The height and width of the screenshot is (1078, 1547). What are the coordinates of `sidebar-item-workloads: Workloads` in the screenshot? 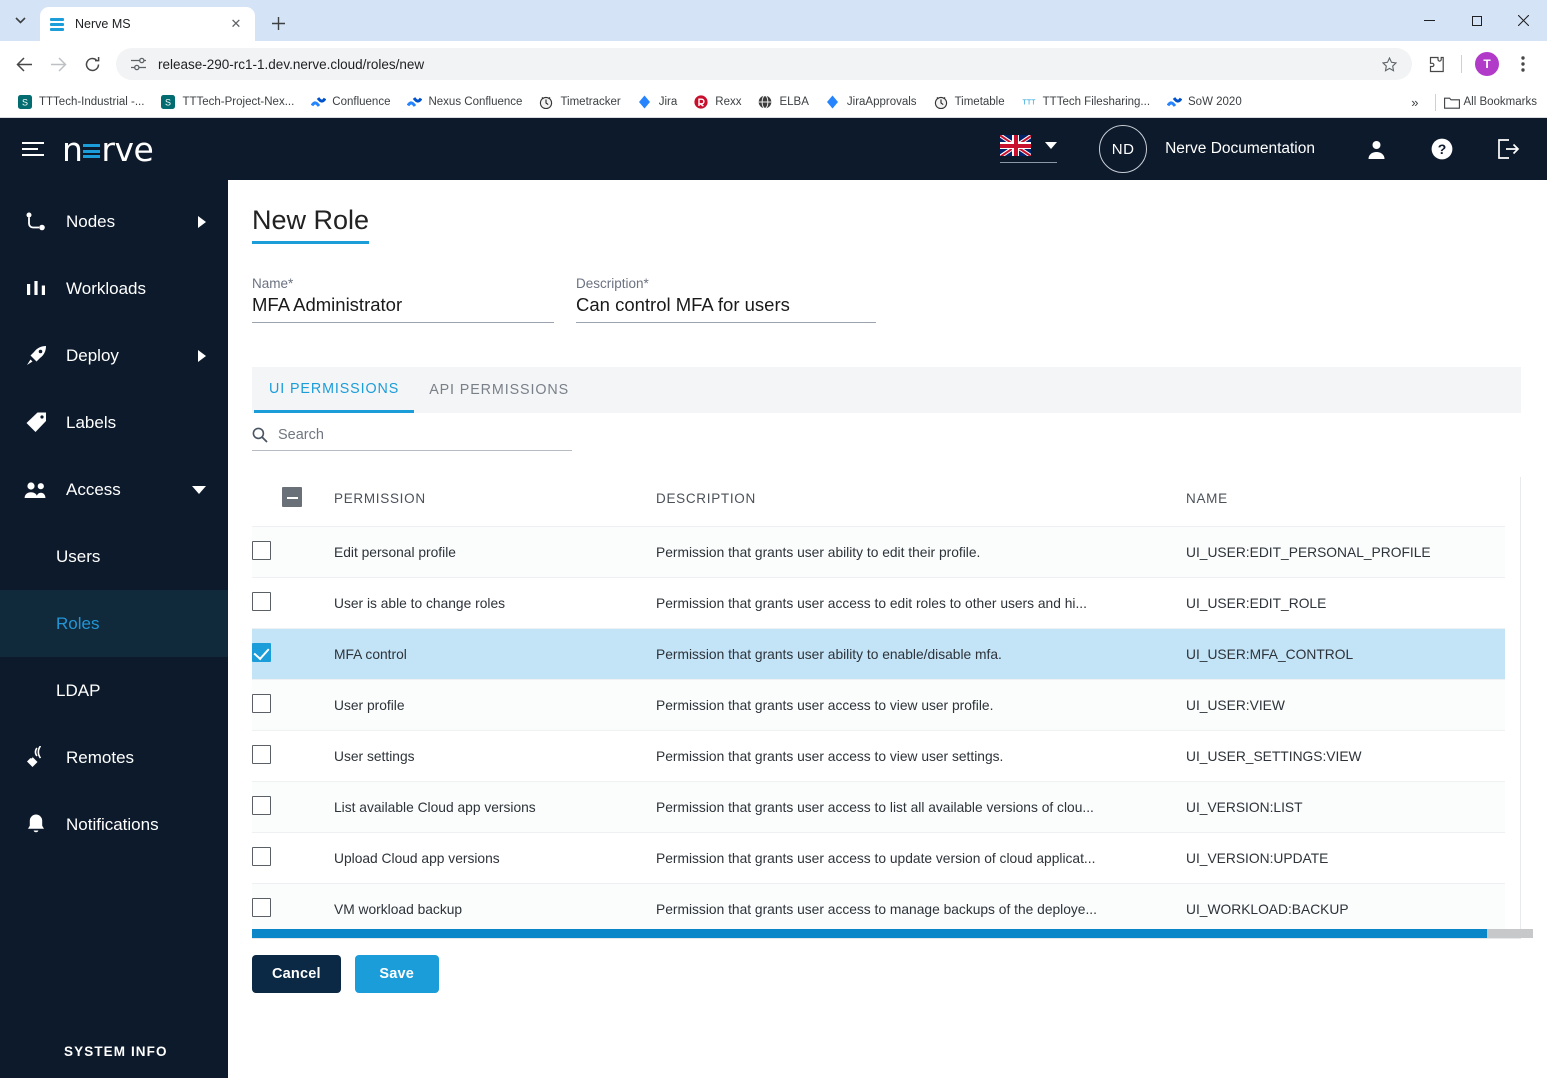 It's located at (114, 288).